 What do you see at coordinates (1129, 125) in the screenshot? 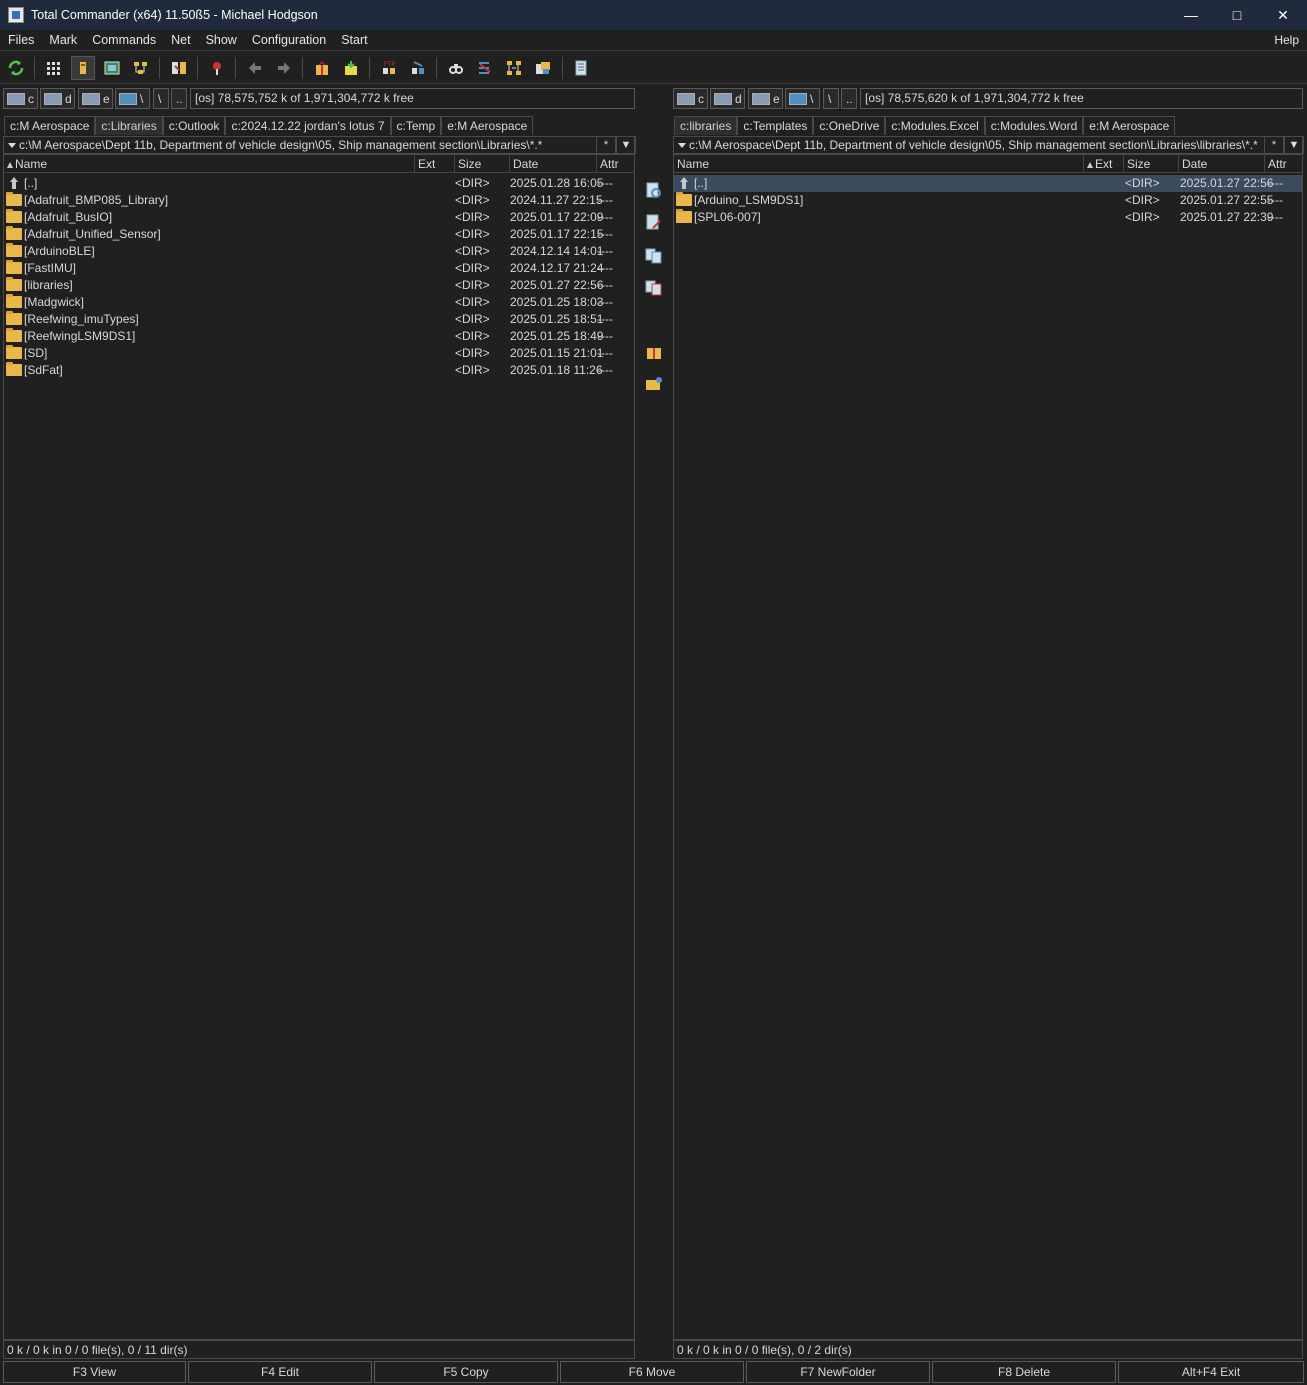
I see `right-tab: e:M Aerospace` at bounding box center [1129, 125].